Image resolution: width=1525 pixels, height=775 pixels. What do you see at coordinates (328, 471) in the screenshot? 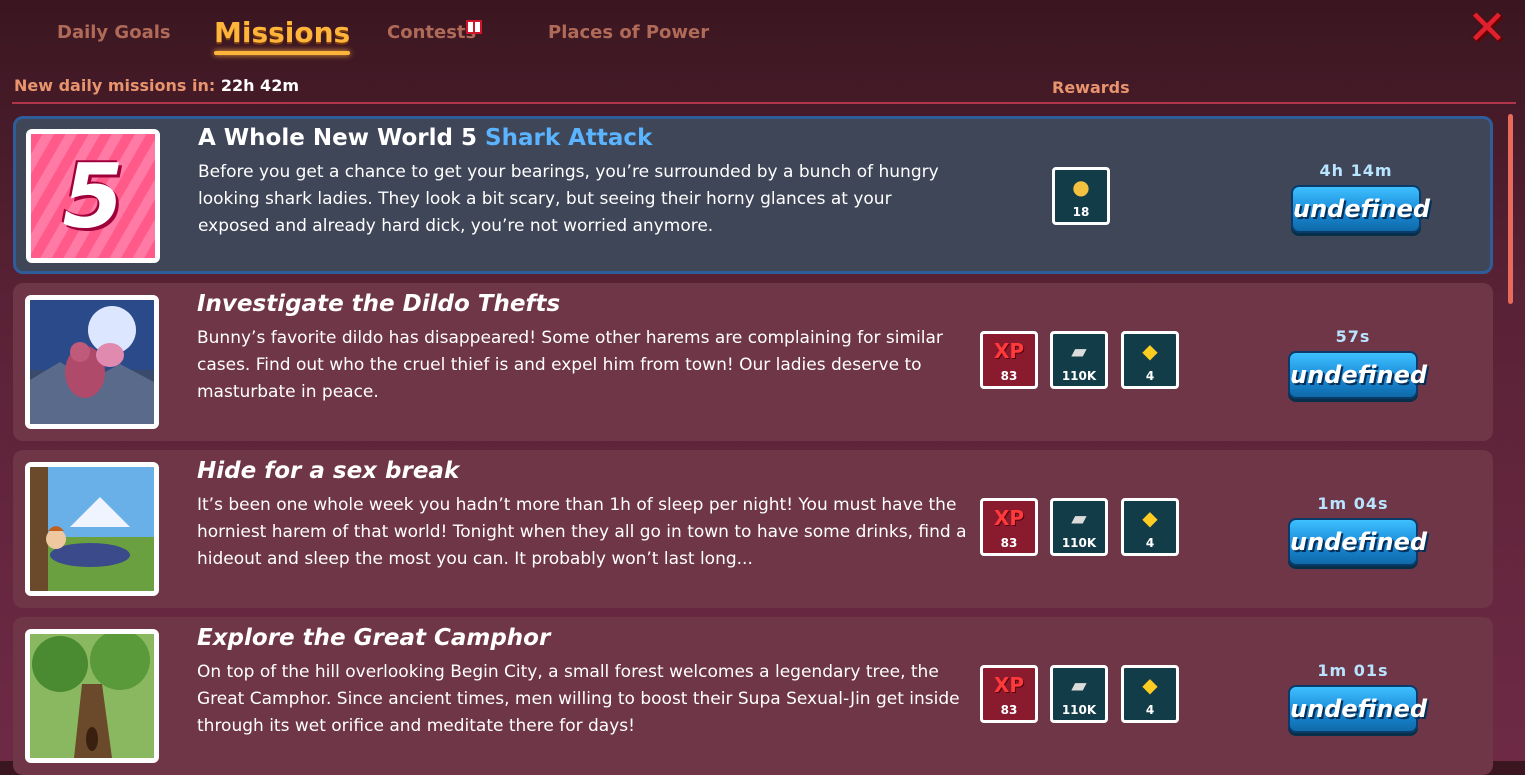
I see `mission-title: Hide for a sex break` at bounding box center [328, 471].